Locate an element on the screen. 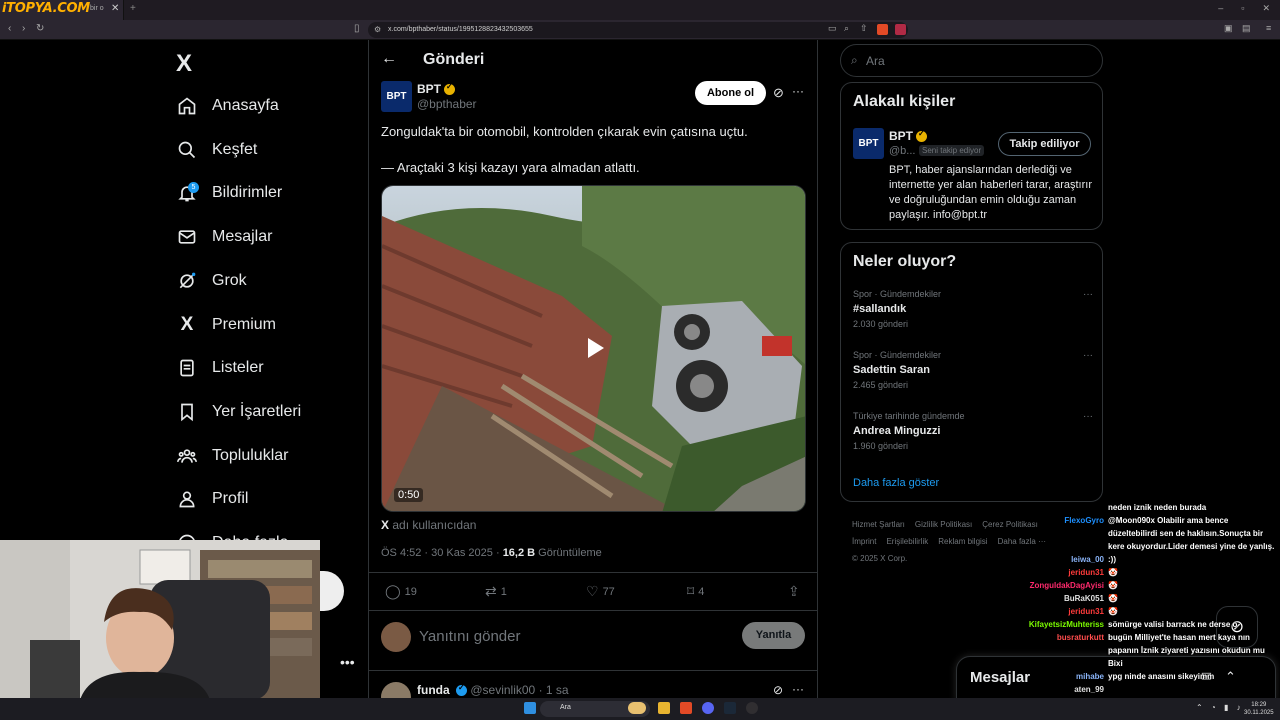 This screenshot has width=1280, height=720. comment-author: funda @sevinlik00 · 1 sa is located at coordinates (493, 690).